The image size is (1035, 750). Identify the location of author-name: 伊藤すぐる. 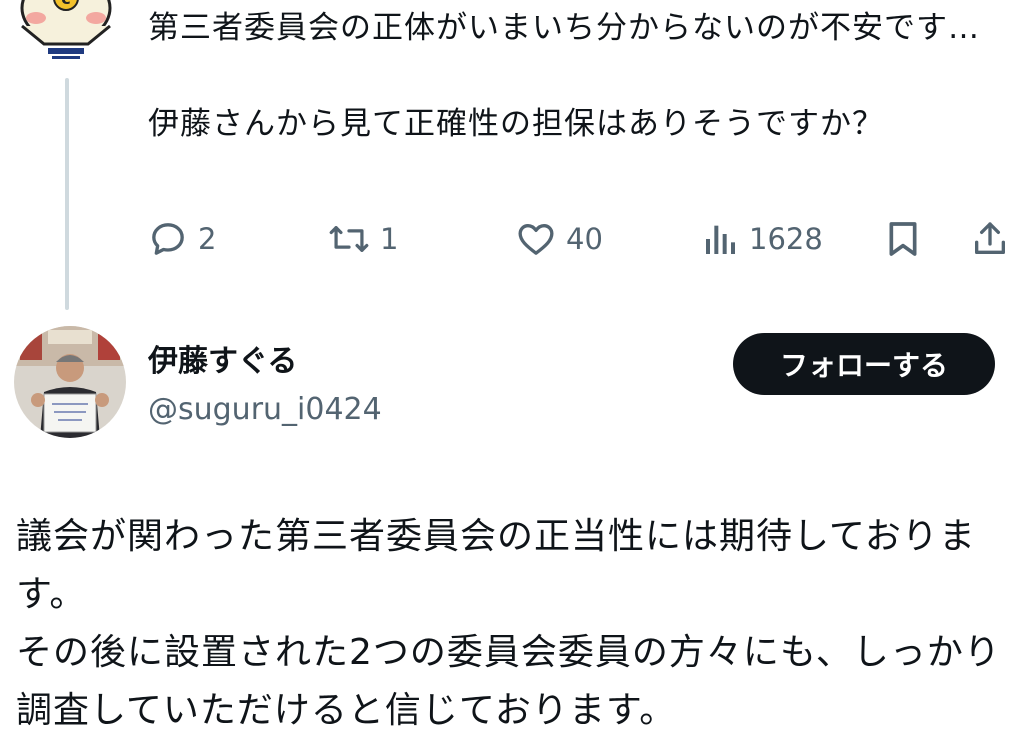
(222, 362).